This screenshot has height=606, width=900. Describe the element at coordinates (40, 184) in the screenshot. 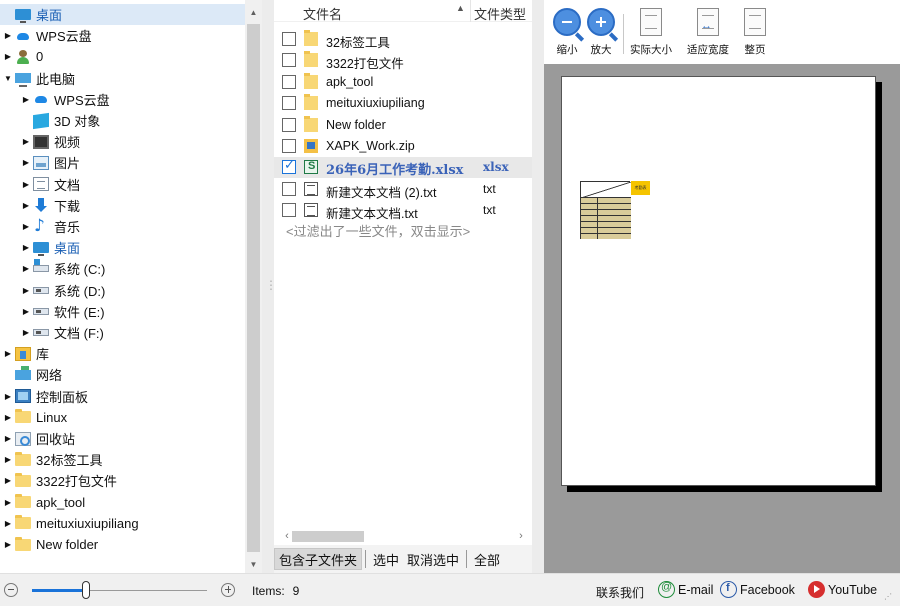

I see `tree-item: ▶ 文档` at that location.